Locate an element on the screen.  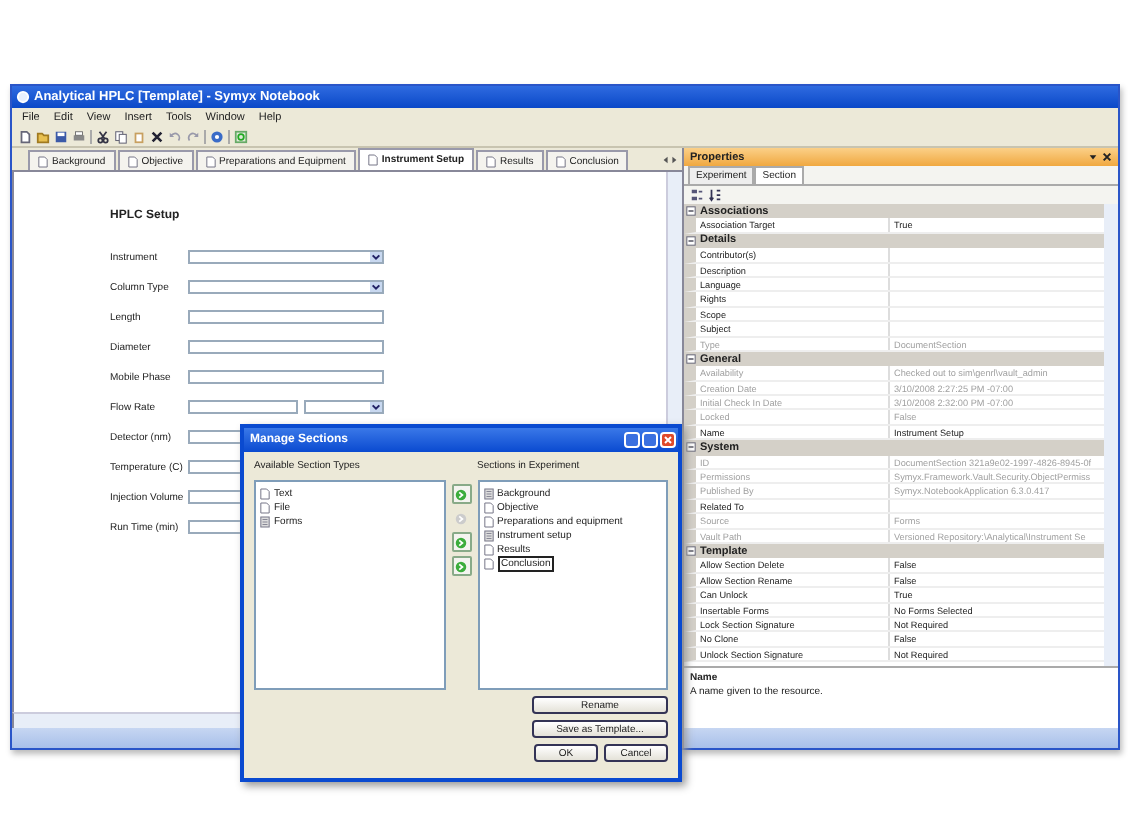
redo-icon is located at coordinates (193, 136).